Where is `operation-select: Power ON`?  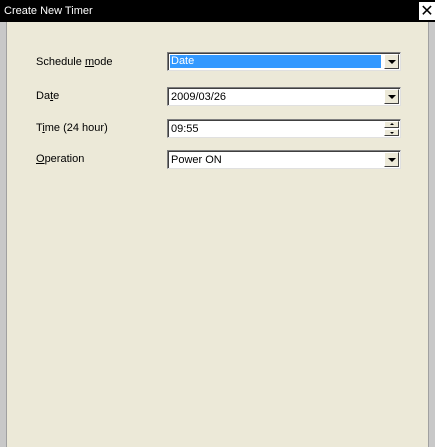 operation-select: Power ON is located at coordinates (284, 159).